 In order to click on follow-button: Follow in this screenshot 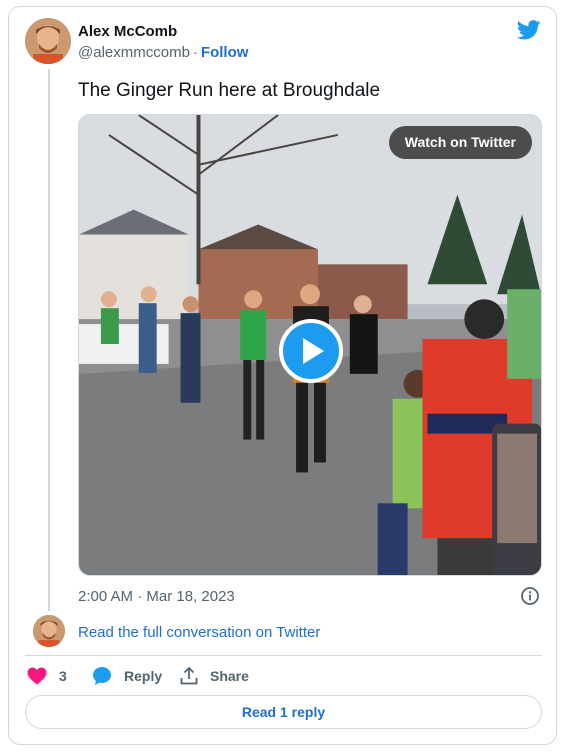, I will do `click(225, 52)`.